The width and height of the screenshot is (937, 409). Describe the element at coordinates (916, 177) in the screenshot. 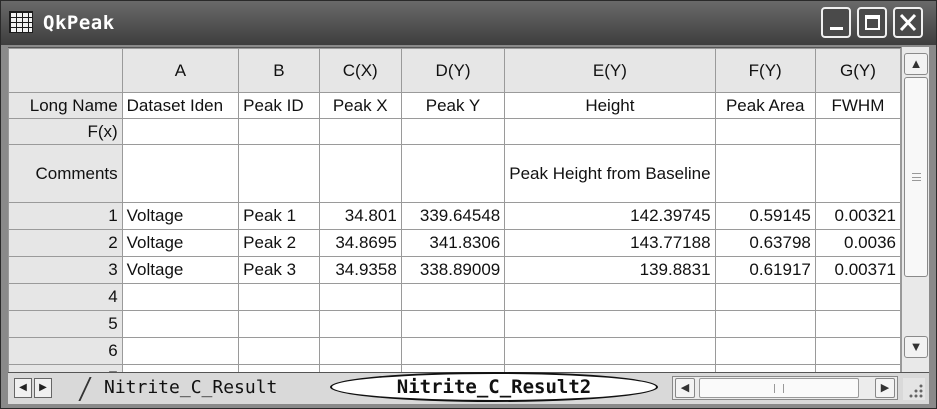

I see `vertical-scroll-thumb` at that location.